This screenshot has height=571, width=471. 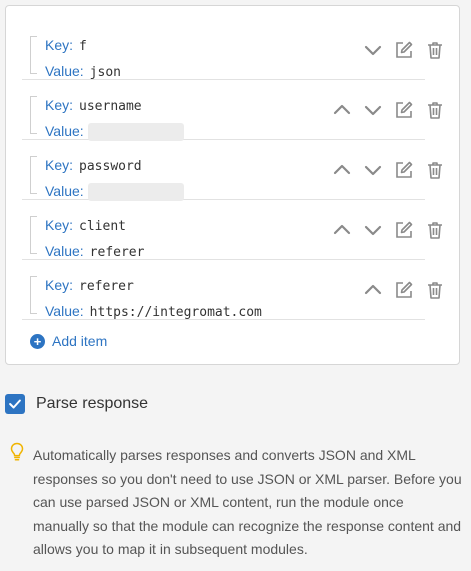 I want to click on item-key-row: Key: password, so click(x=93, y=165).